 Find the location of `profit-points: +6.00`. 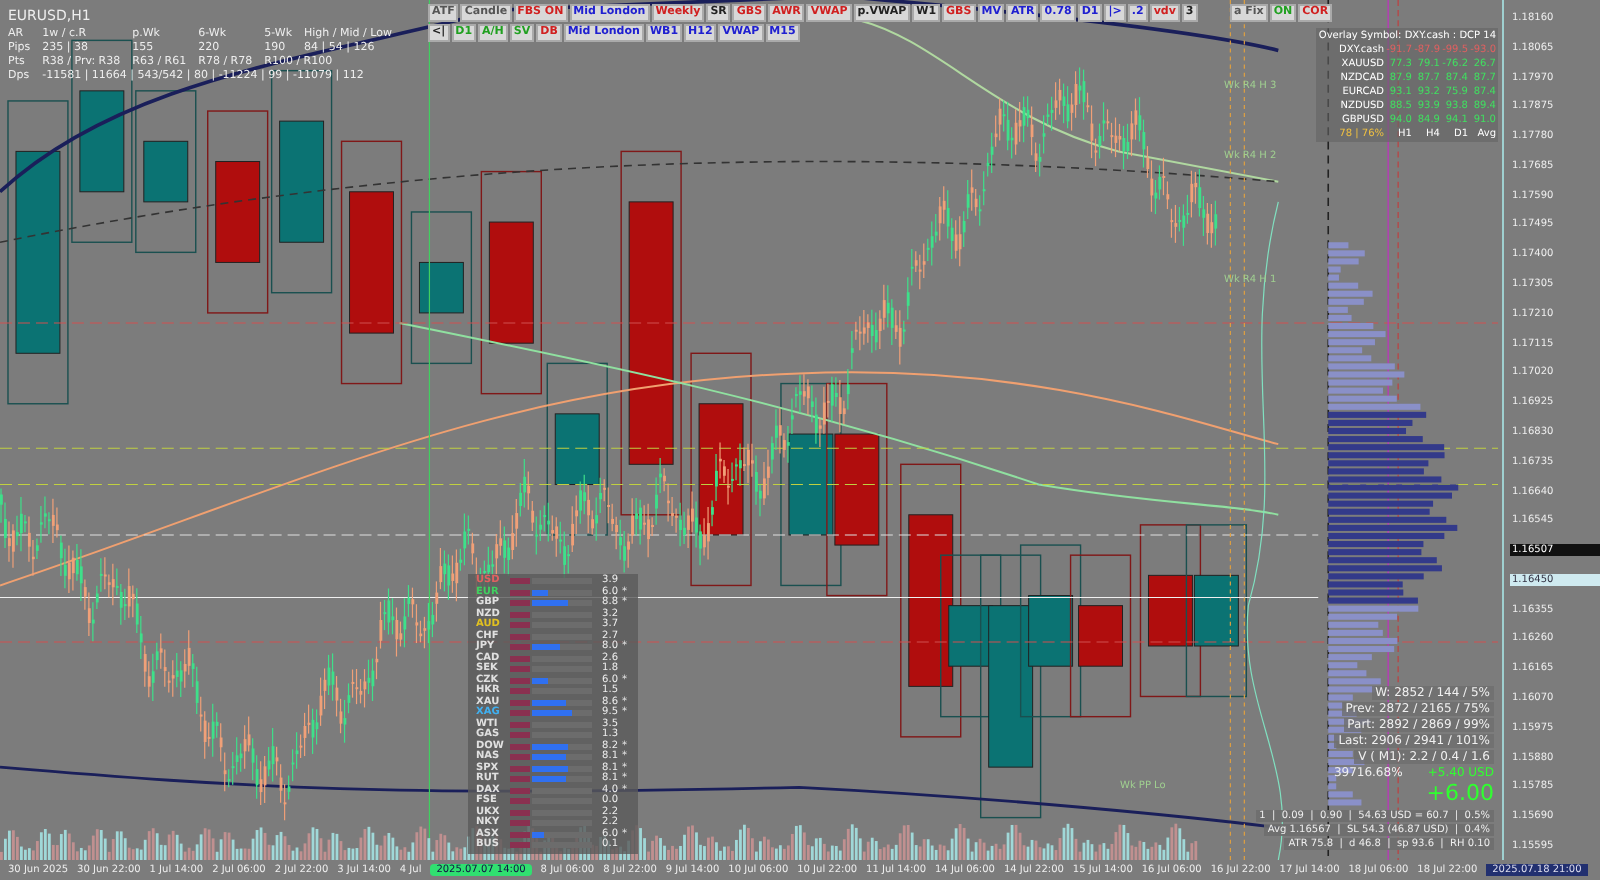

profit-points: +6.00 is located at coordinates (1460, 793).